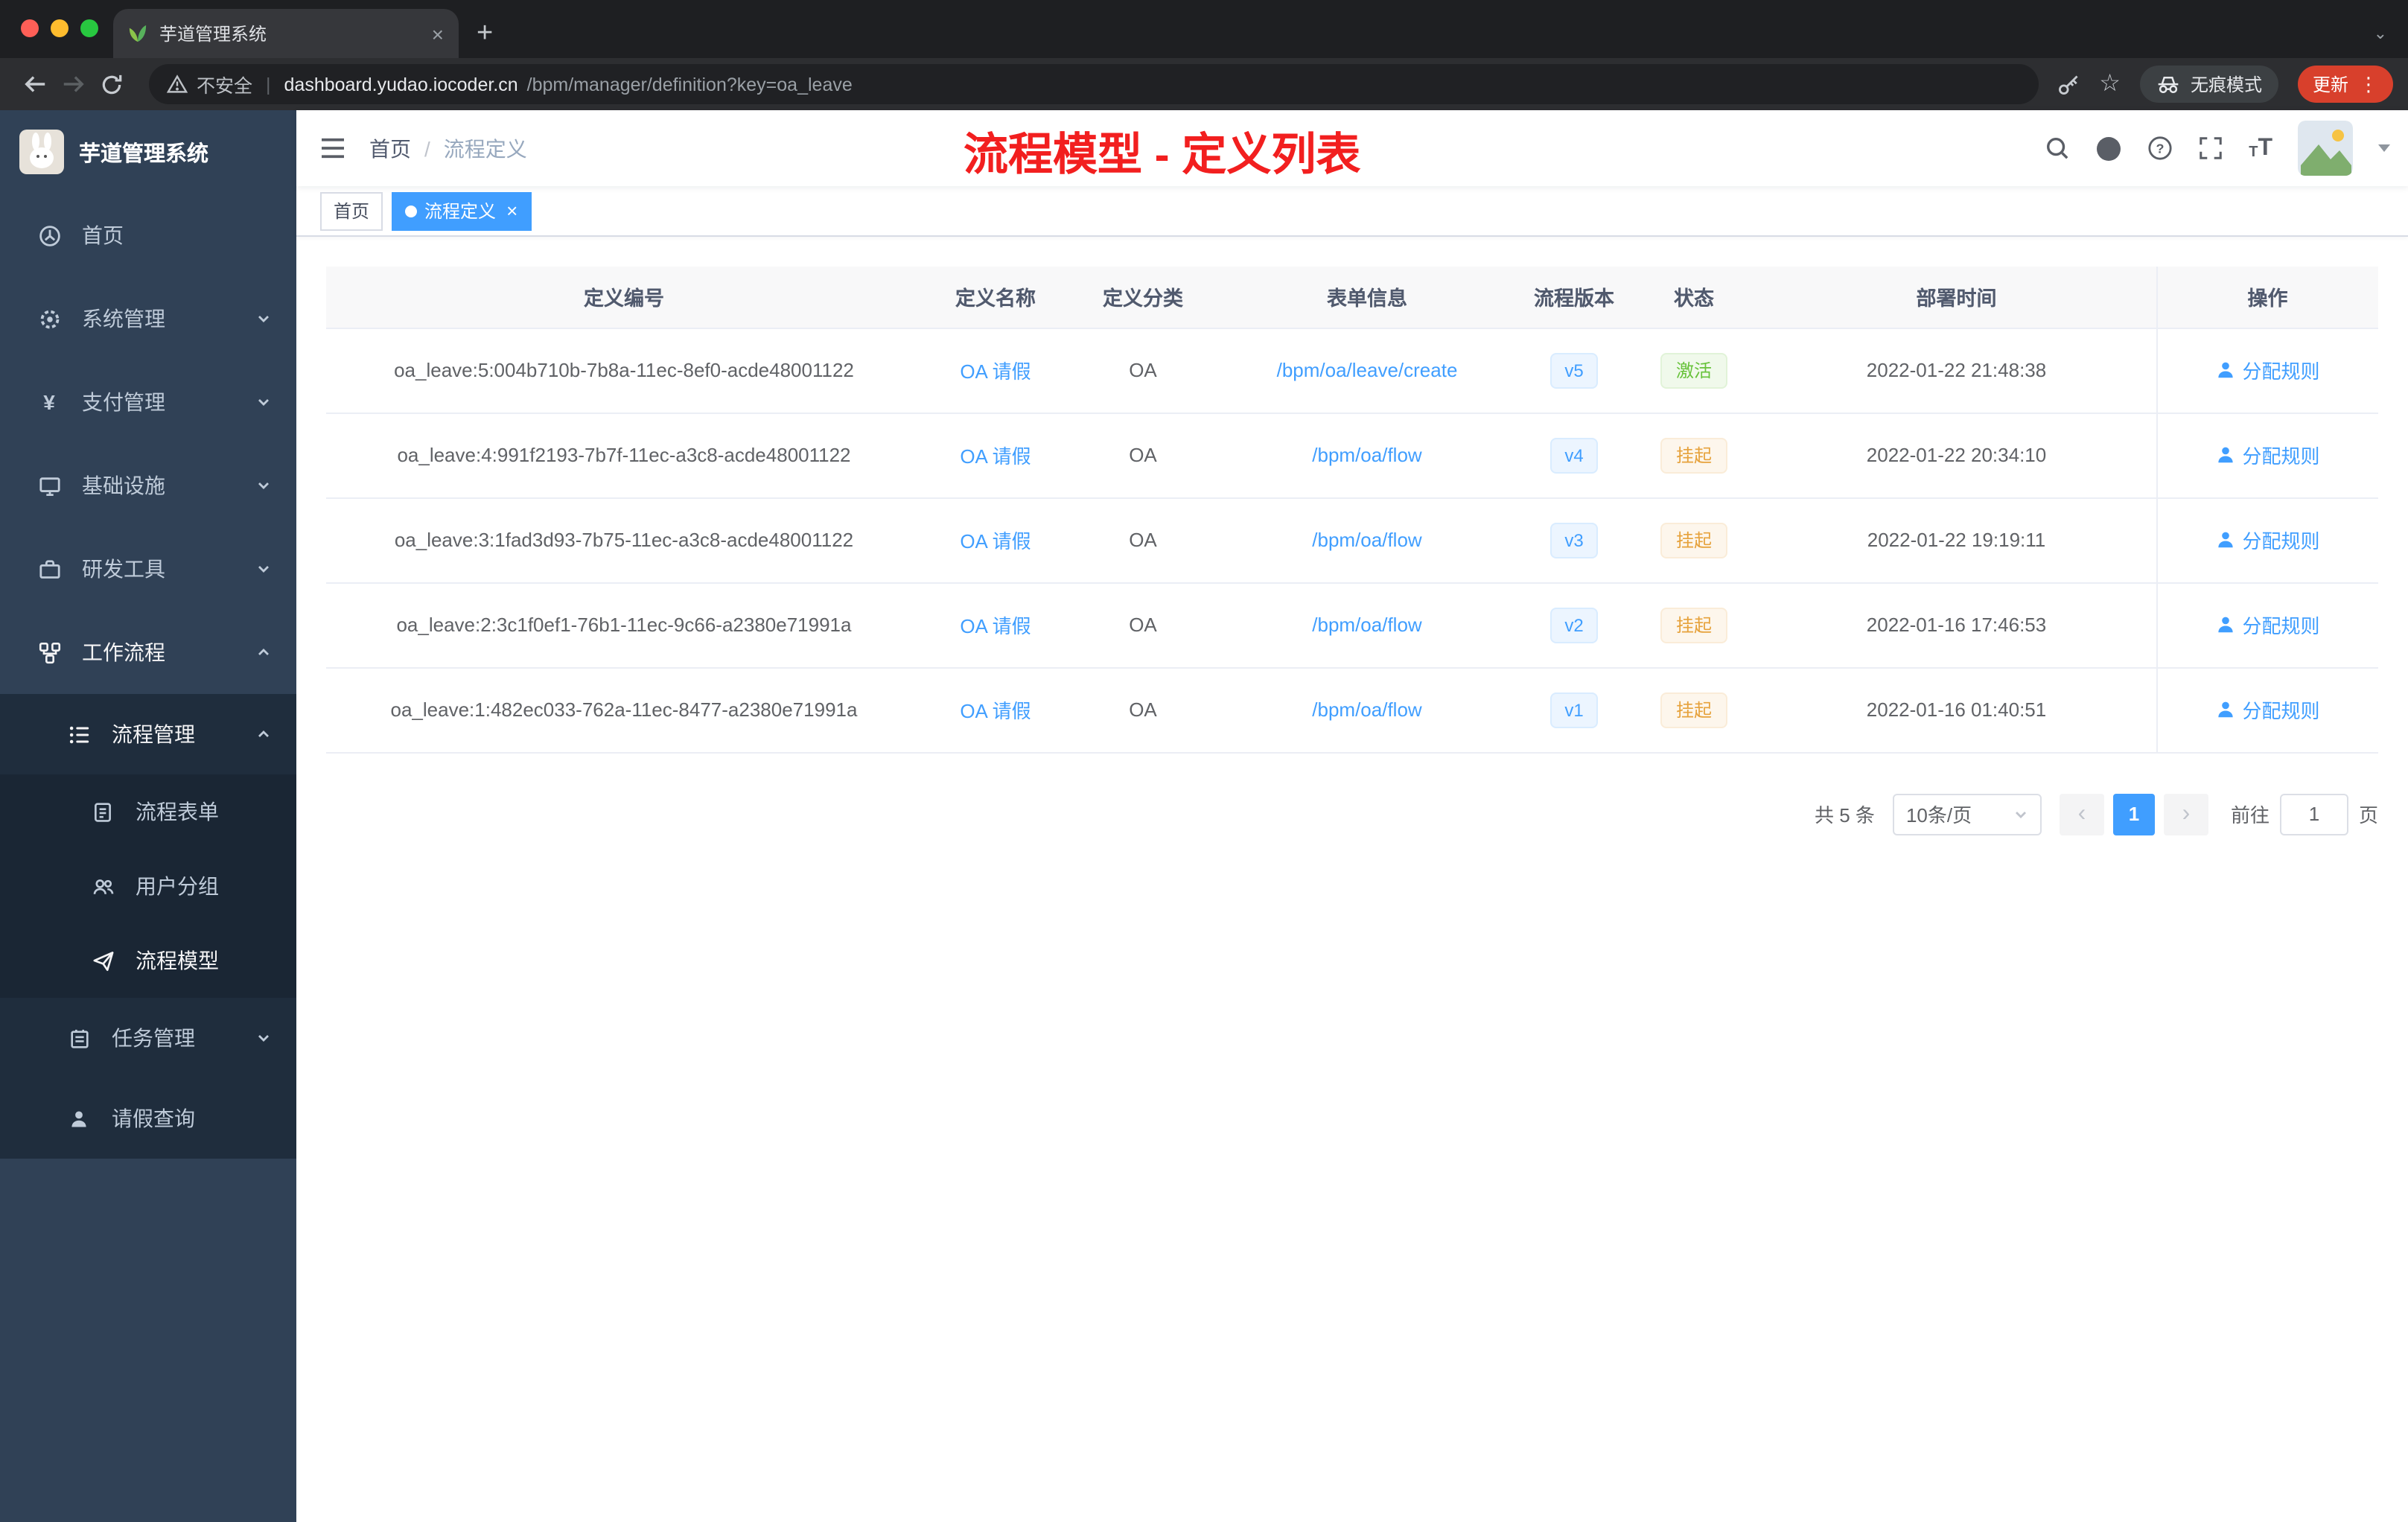 This screenshot has width=2408, height=1522. I want to click on tag-home: 首页, so click(351, 210).